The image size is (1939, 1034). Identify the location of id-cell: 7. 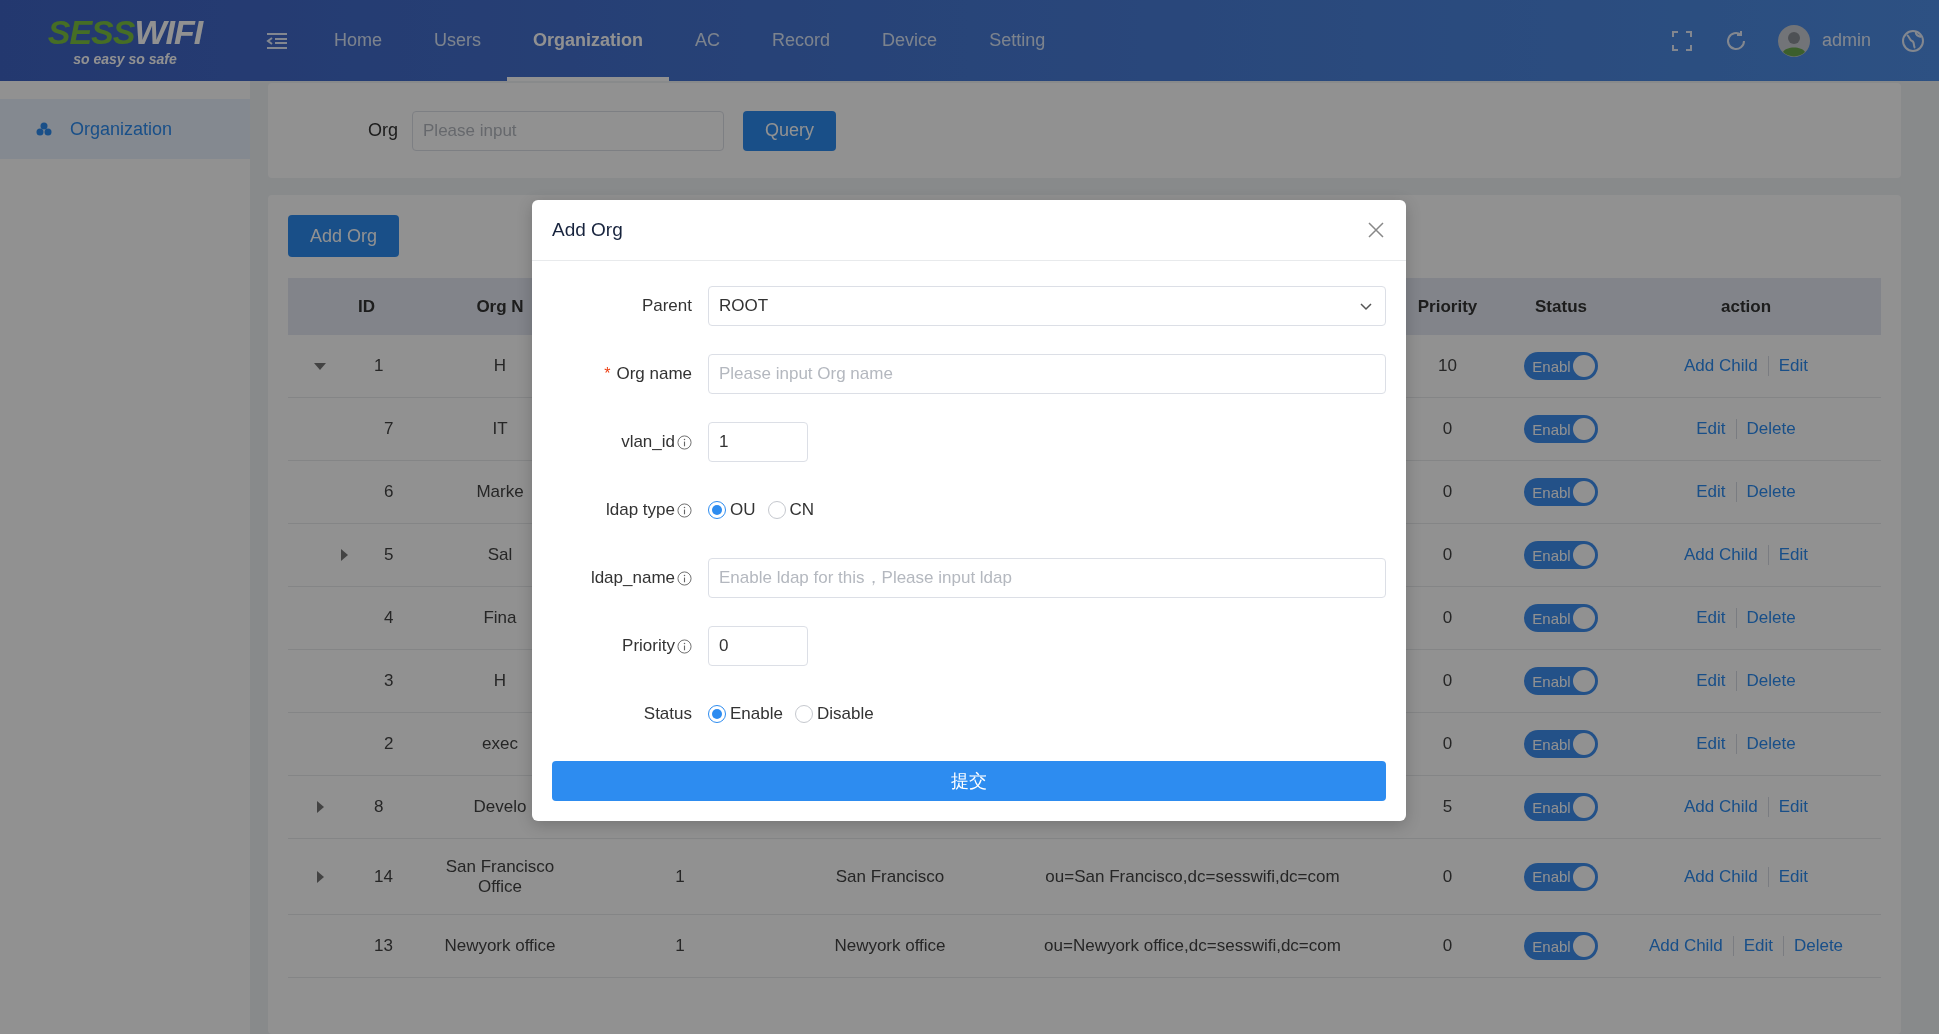
(389, 429).